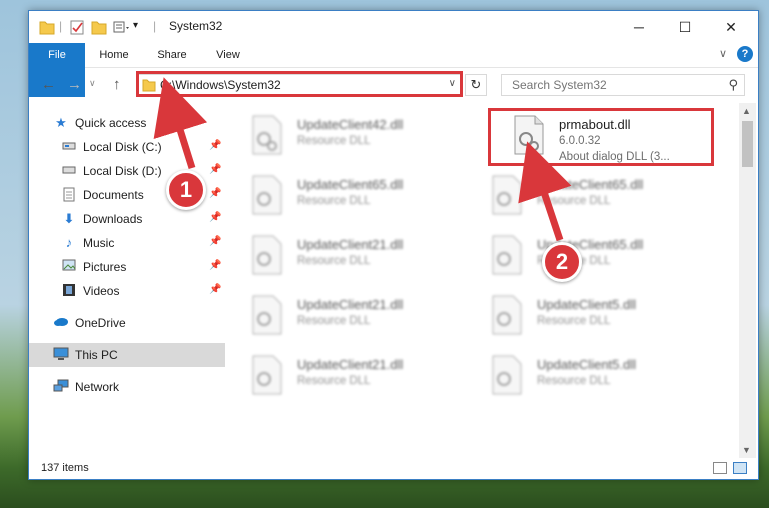 This screenshot has width=769, height=508. I want to click on arrow-to-file, so click(545, 191).